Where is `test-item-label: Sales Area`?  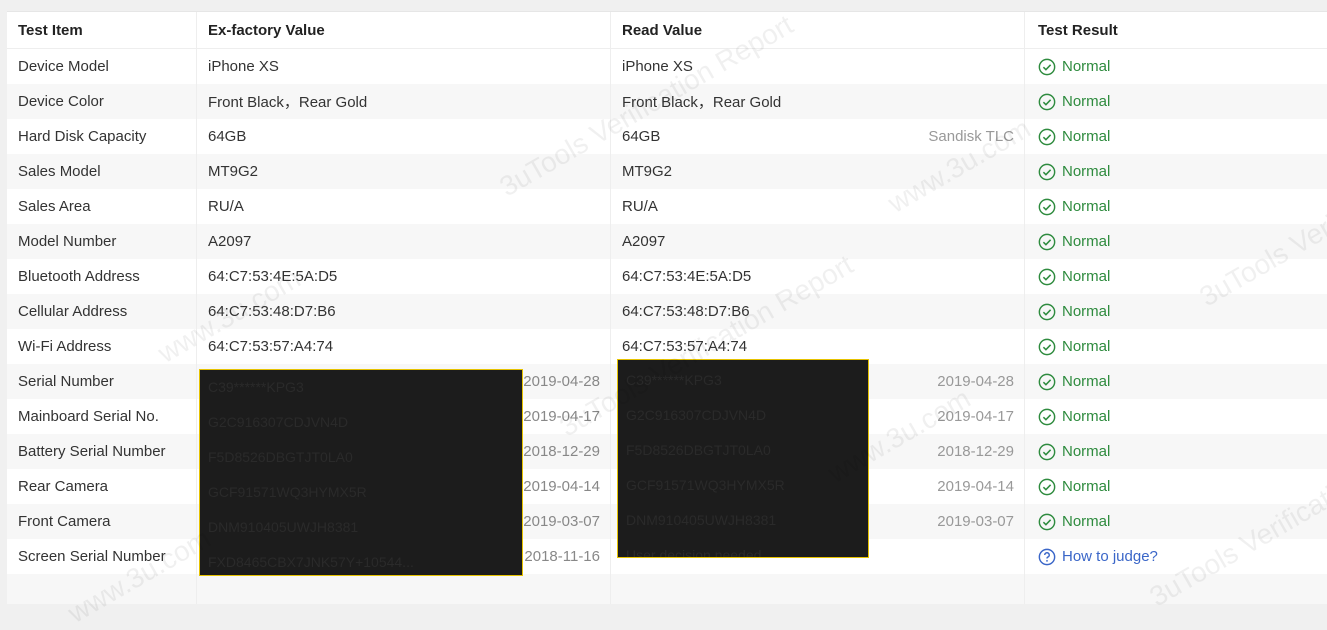
test-item-label: Sales Area is located at coordinates (102, 206).